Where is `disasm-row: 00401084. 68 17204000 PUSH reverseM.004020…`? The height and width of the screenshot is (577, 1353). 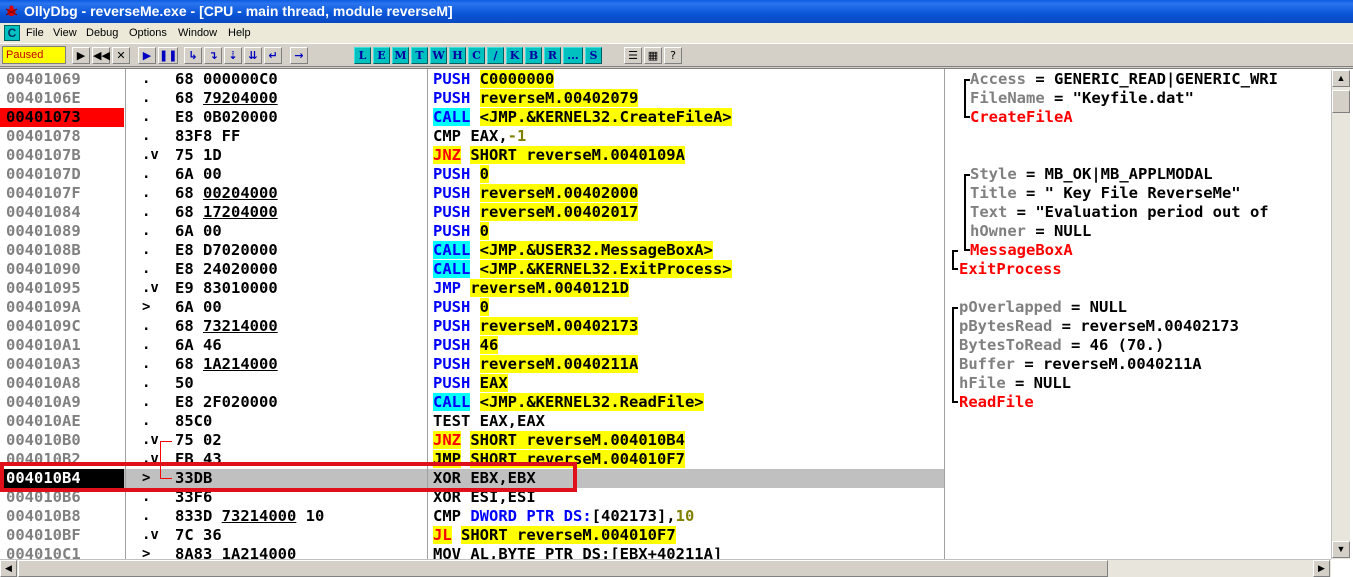
disasm-row: 00401084. 68 17204000 PUSH reverseM.004020… is located at coordinates (472, 212).